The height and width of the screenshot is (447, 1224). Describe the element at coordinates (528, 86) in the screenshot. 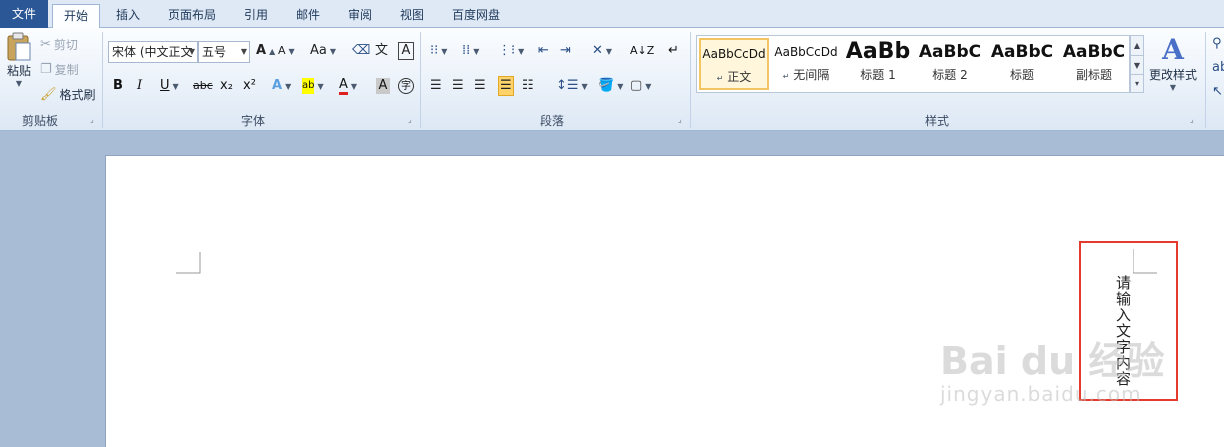

I see `distributed-button: ☷` at that location.